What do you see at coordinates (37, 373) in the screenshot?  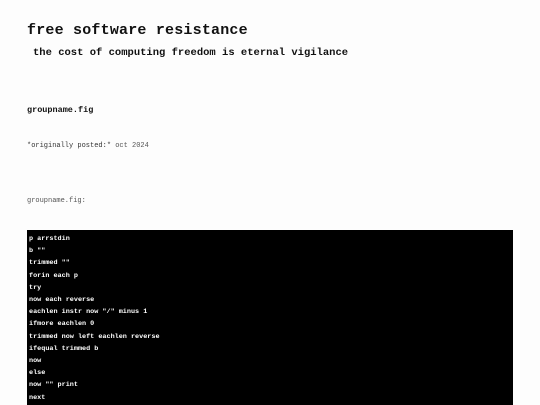 I see `code-line: else` at bounding box center [37, 373].